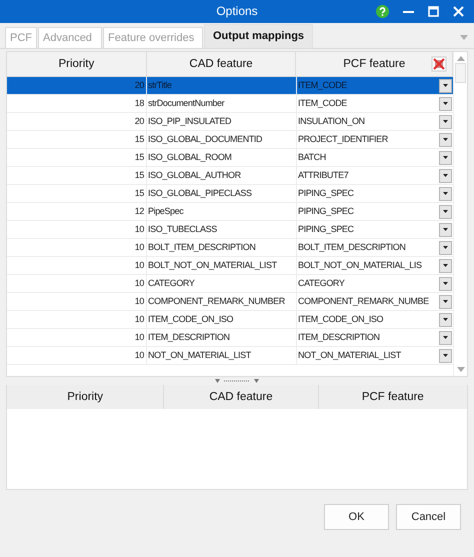  Describe the element at coordinates (331, 121) in the screenshot. I see `pcf-feature-cell-text: INSULATION_ON` at that location.